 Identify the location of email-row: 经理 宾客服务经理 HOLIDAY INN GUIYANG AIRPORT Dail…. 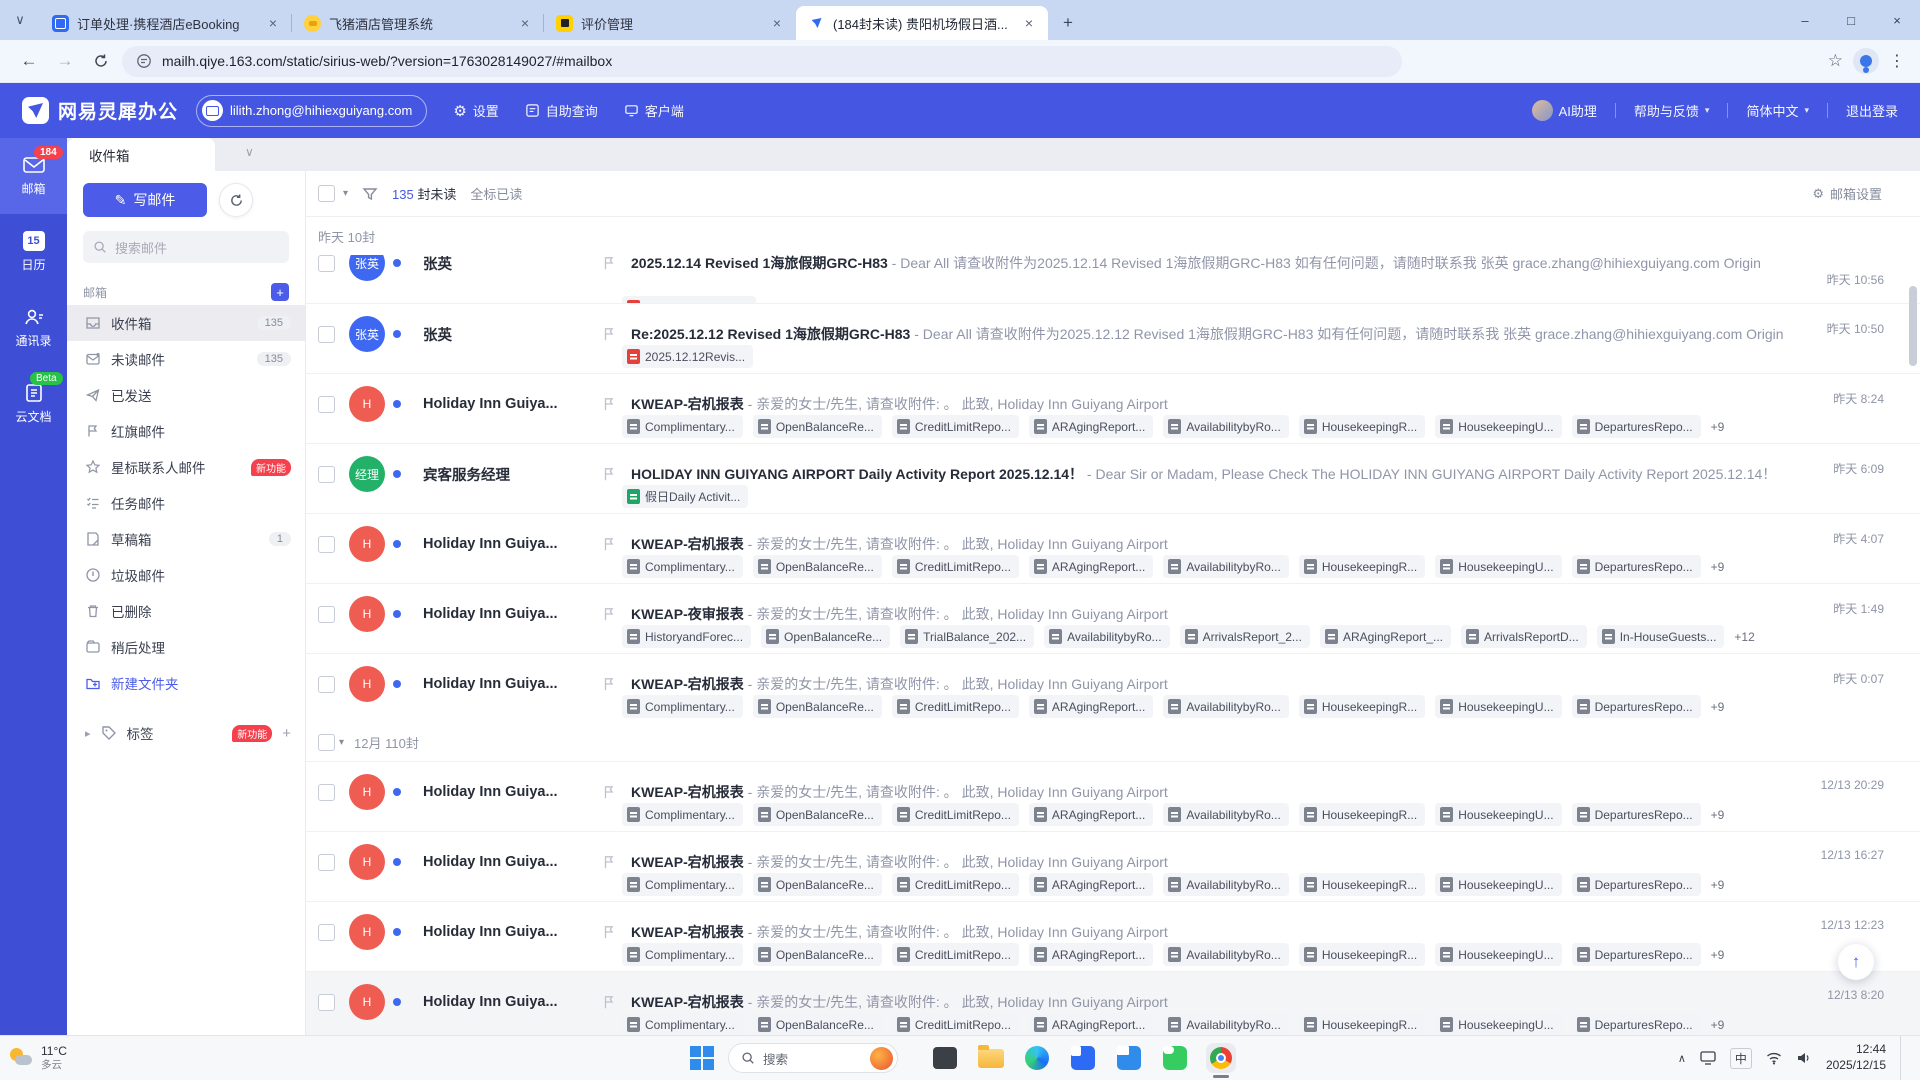
(1113, 478).